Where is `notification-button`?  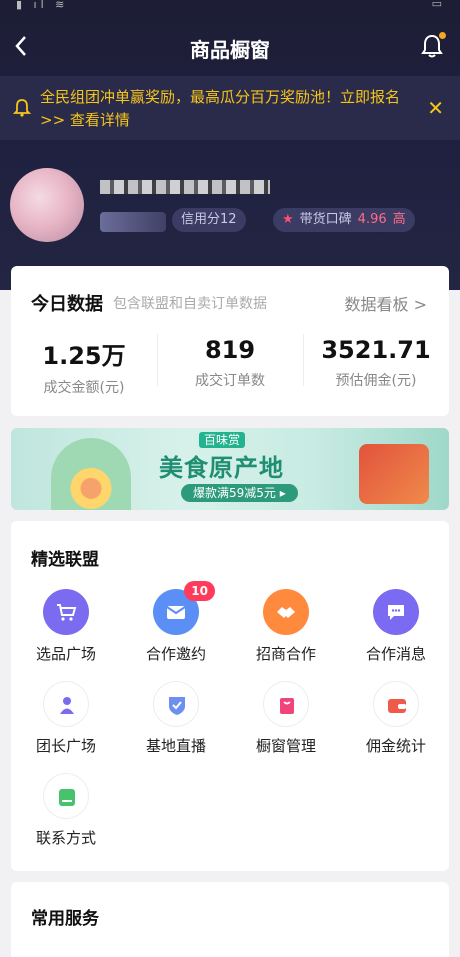
notification-button is located at coordinates (432, 46).